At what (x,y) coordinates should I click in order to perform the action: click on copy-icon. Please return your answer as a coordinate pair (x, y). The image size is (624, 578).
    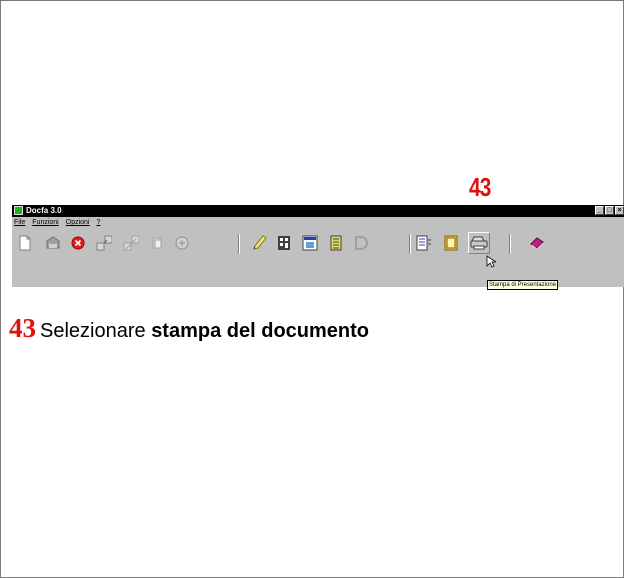
    Looking at the image, I should click on (157, 243).